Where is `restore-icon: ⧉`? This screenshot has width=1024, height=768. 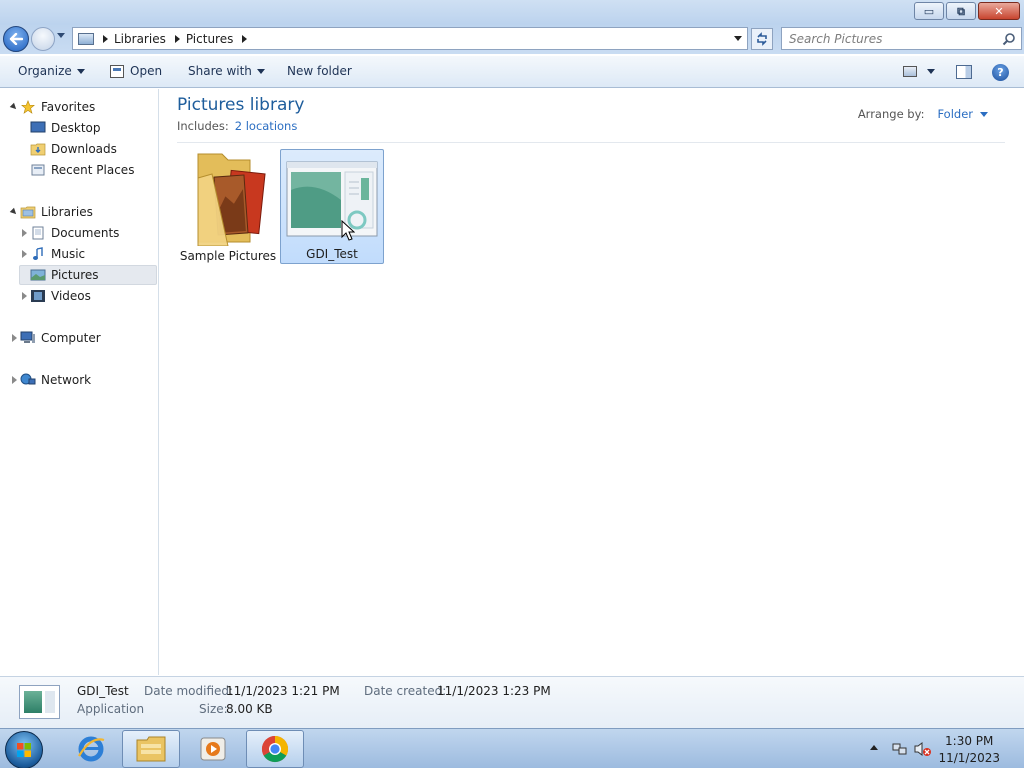
restore-icon: ⧉ is located at coordinates (961, 11).